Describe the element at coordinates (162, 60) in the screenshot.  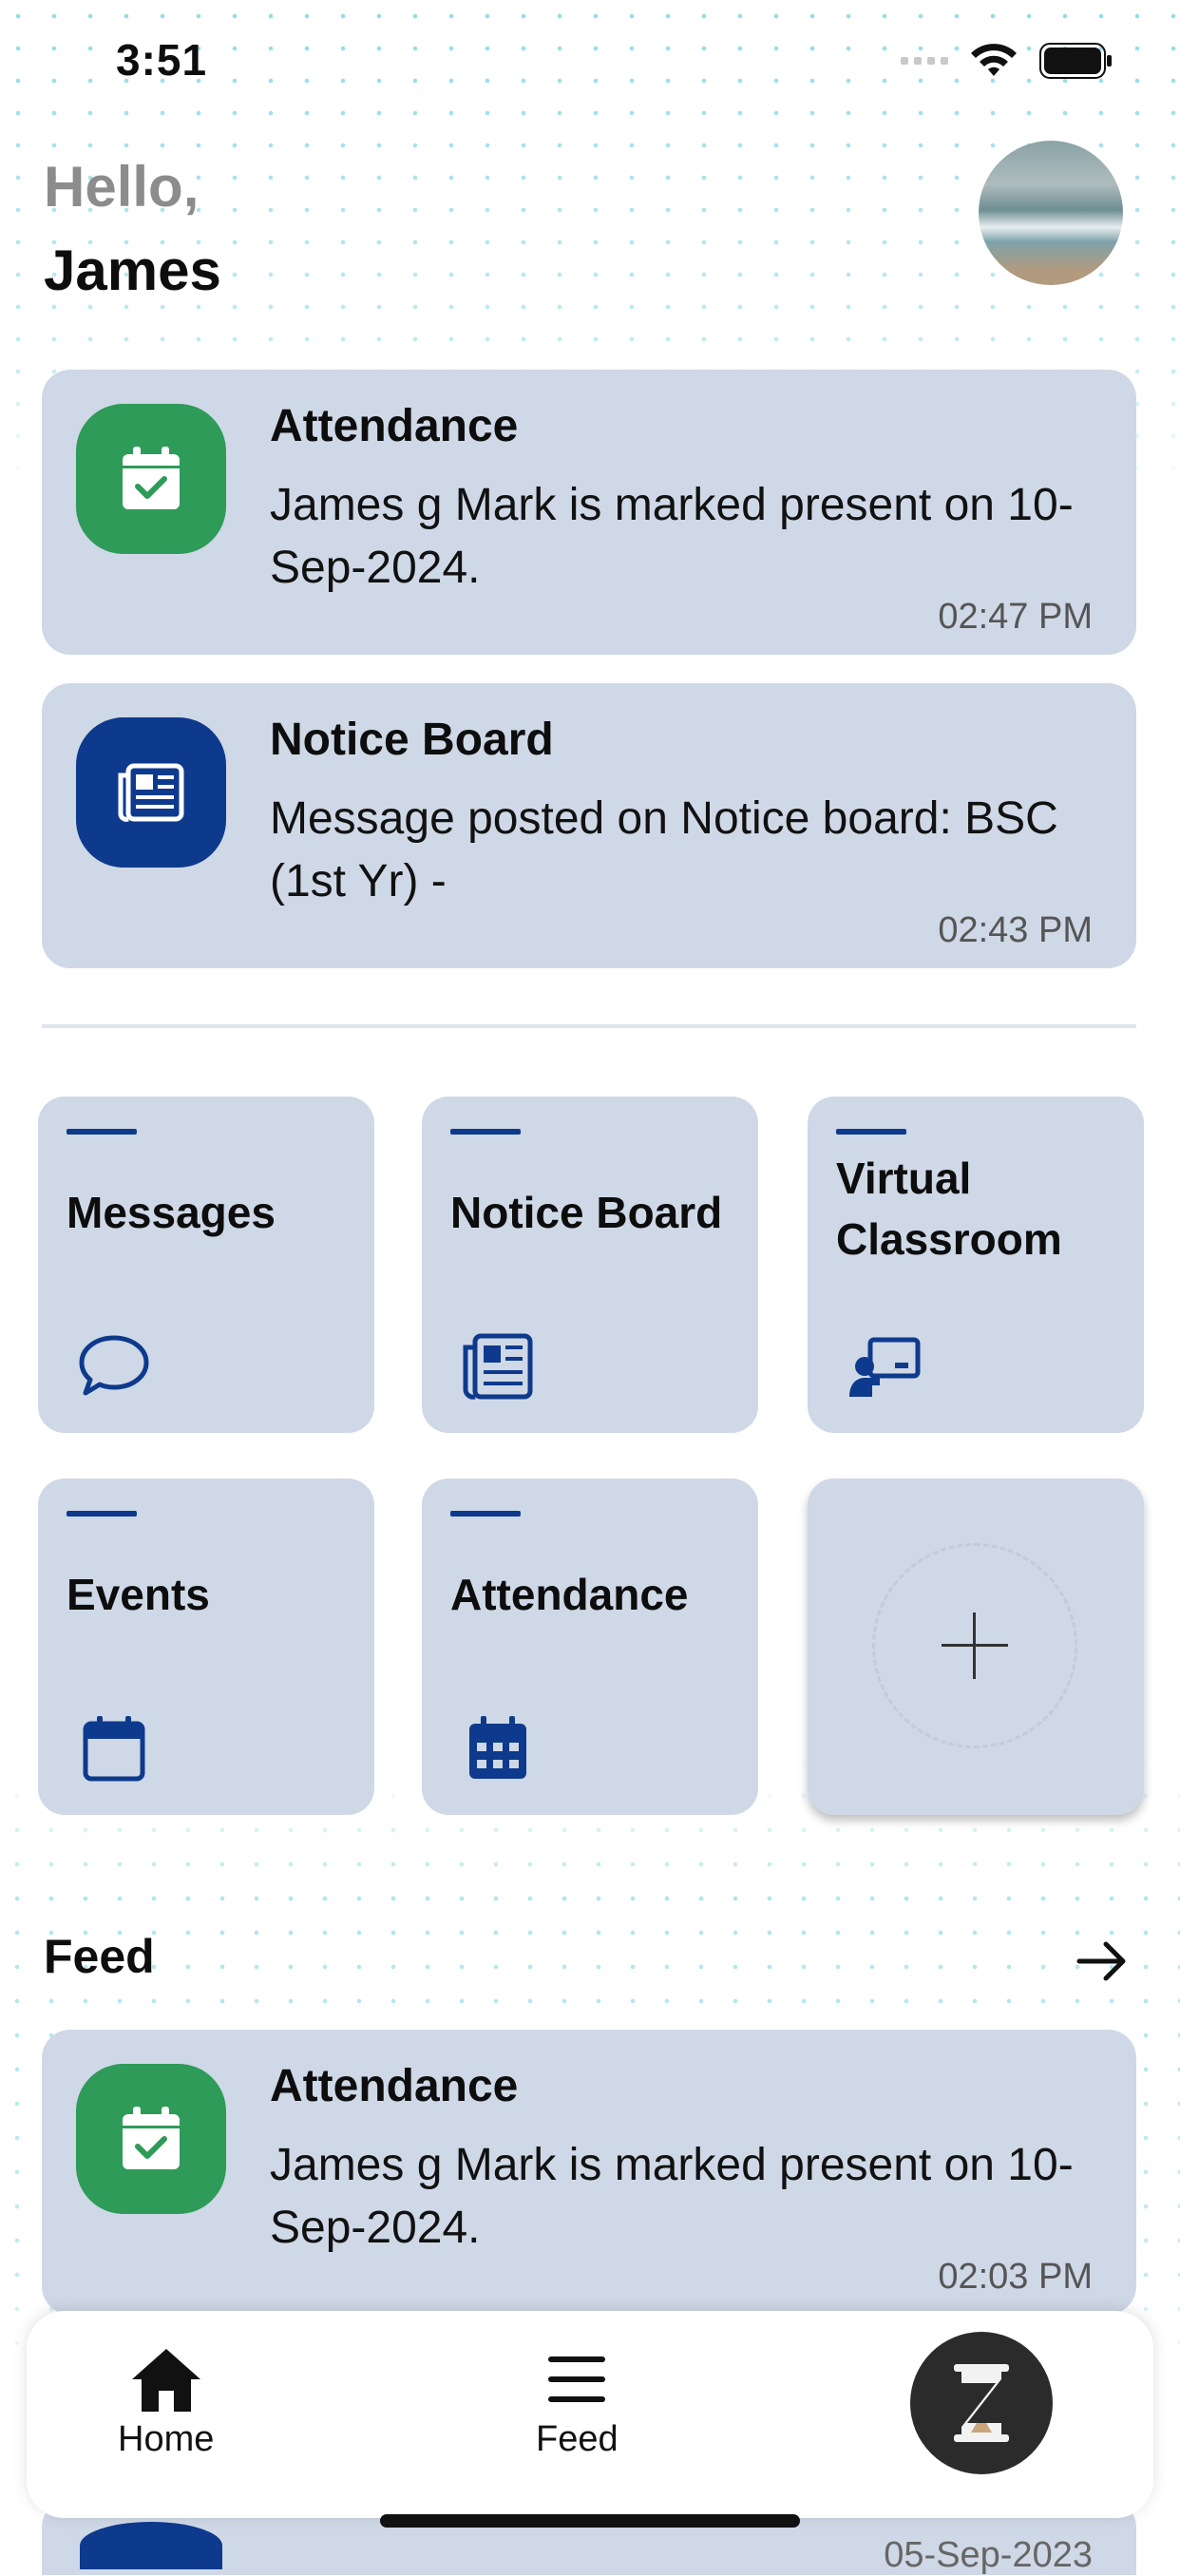
I see `status-time: 3:51` at that location.